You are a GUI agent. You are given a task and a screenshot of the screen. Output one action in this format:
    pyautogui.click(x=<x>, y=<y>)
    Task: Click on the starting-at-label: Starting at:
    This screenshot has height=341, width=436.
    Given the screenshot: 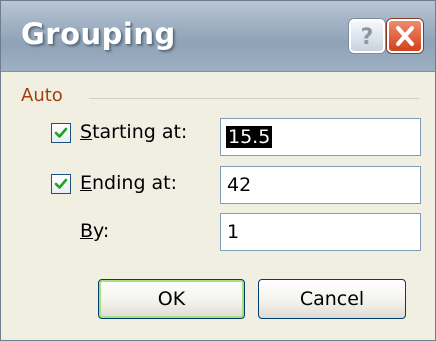 What is the action you would take?
    pyautogui.click(x=133, y=132)
    